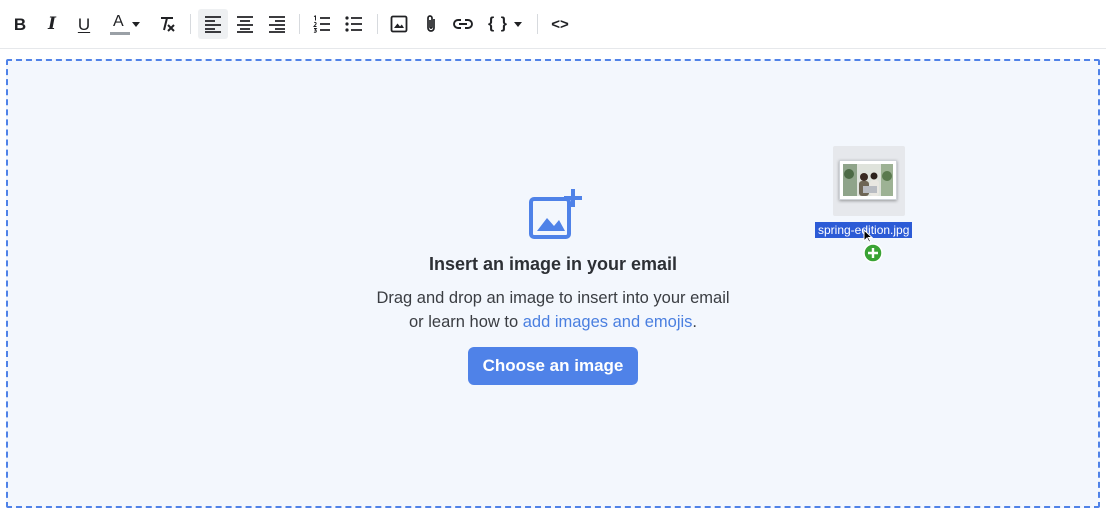 This screenshot has width=1106, height=514. I want to click on clear-format-icon, so click(168, 24).